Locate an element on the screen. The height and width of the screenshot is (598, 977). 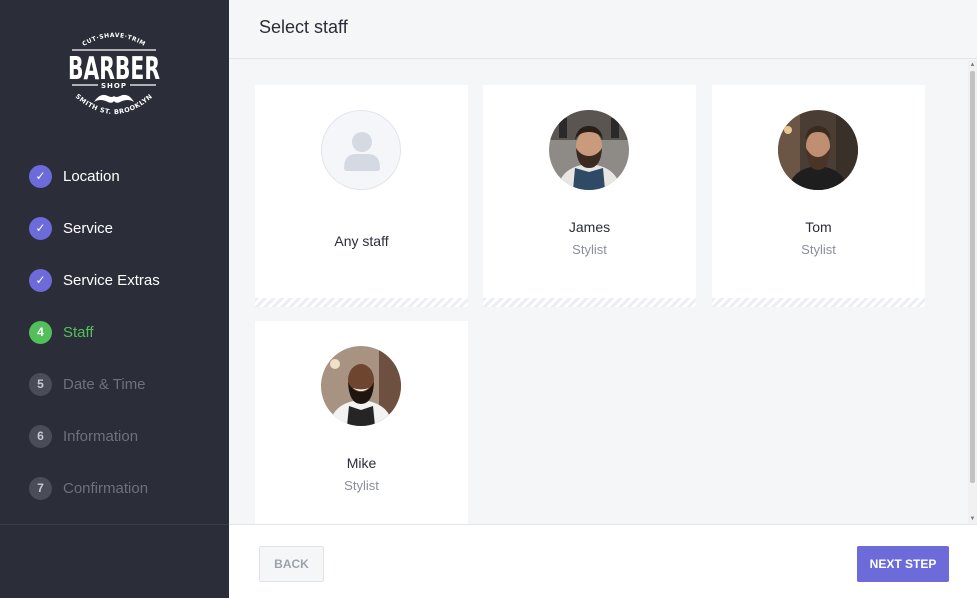
staff-card-tom: Tom Stylist is located at coordinates (818, 196).